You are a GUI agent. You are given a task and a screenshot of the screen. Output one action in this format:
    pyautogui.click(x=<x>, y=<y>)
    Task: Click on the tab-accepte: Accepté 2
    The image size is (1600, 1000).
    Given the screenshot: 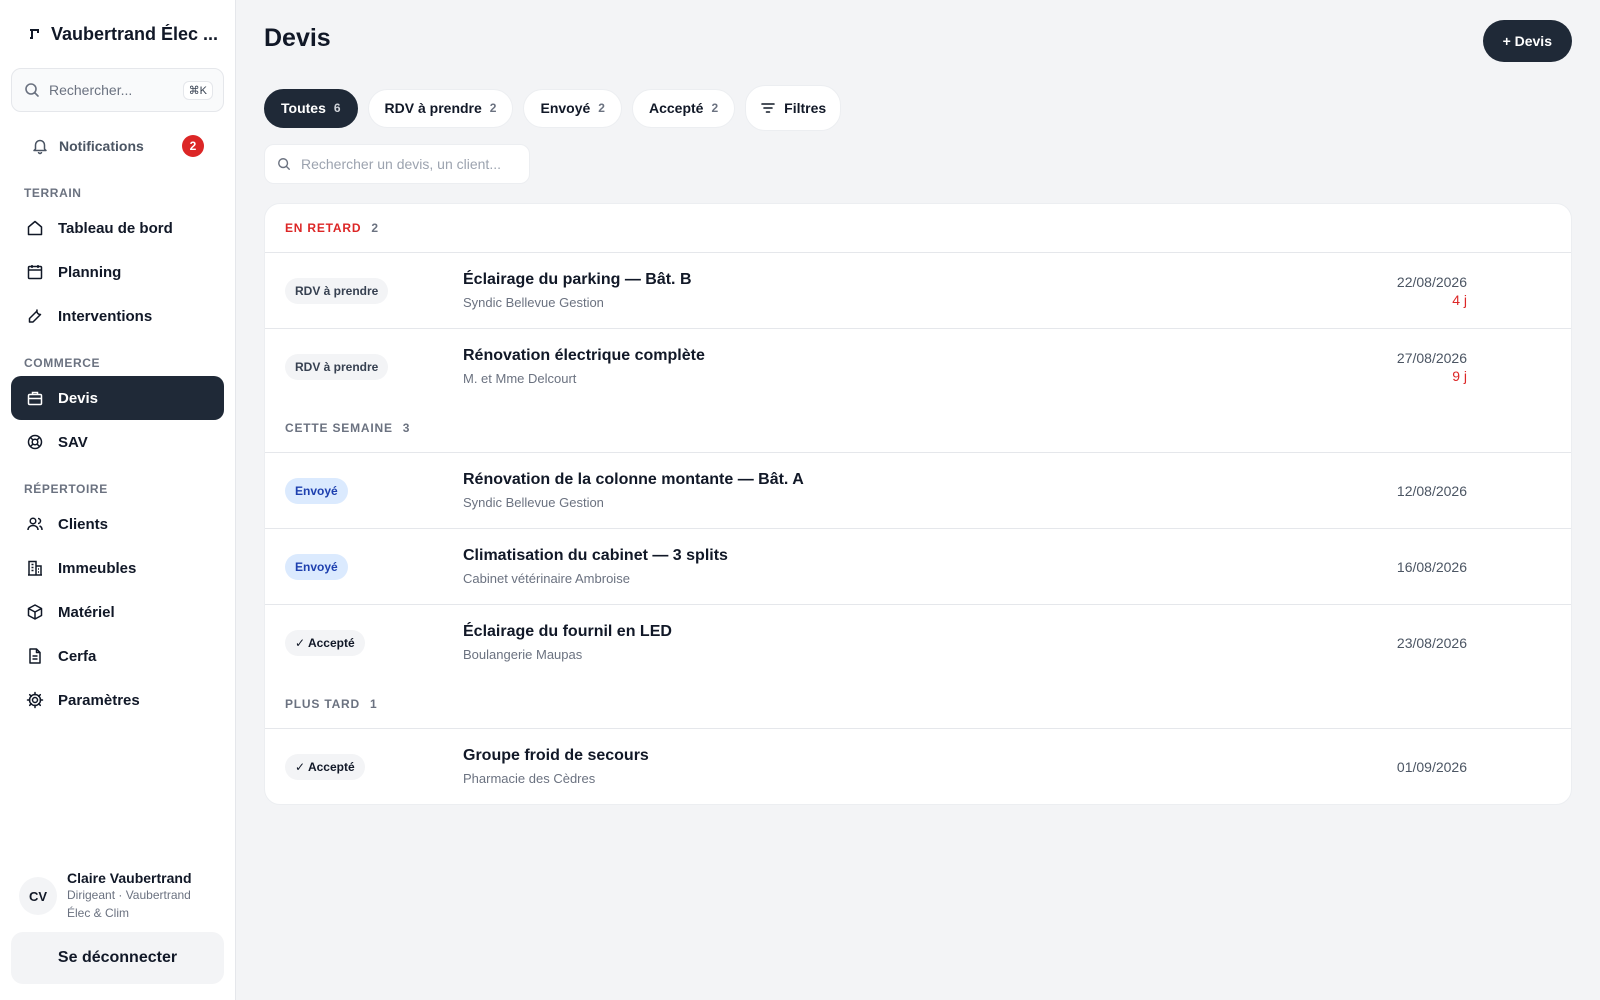 What is the action you would take?
    pyautogui.click(x=683, y=108)
    